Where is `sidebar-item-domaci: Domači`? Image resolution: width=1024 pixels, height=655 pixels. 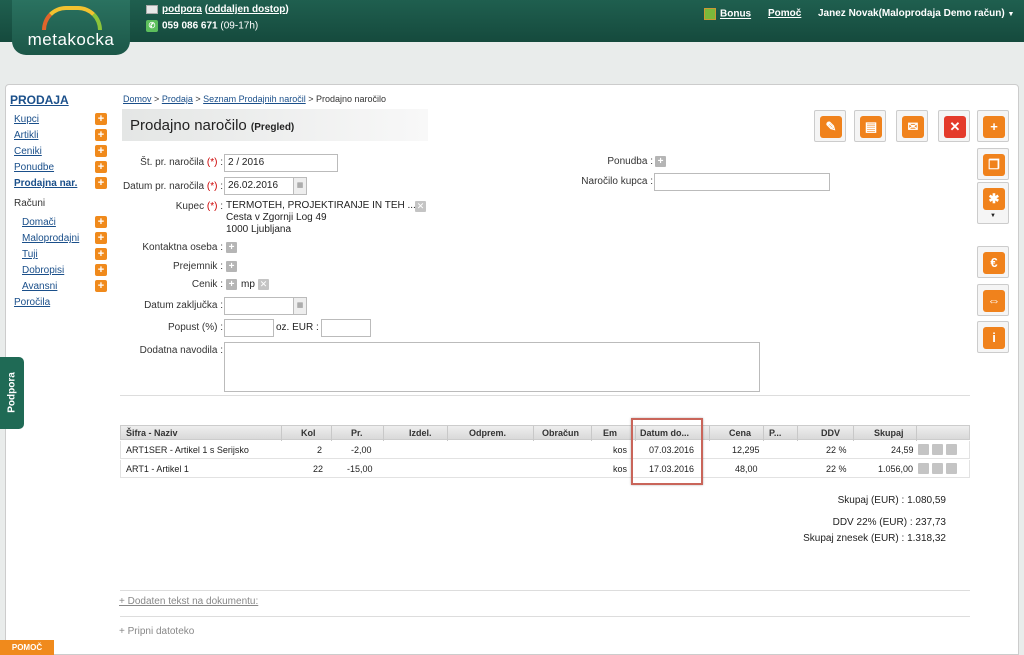 sidebar-item-domaci: Domači is located at coordinates (39, 222).